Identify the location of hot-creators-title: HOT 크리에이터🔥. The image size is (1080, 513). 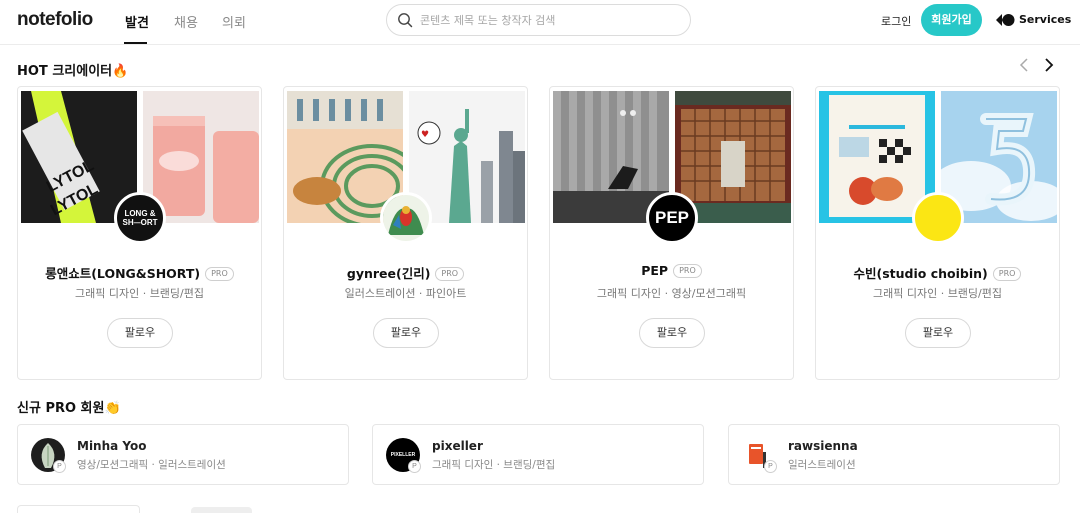
(73, 71).